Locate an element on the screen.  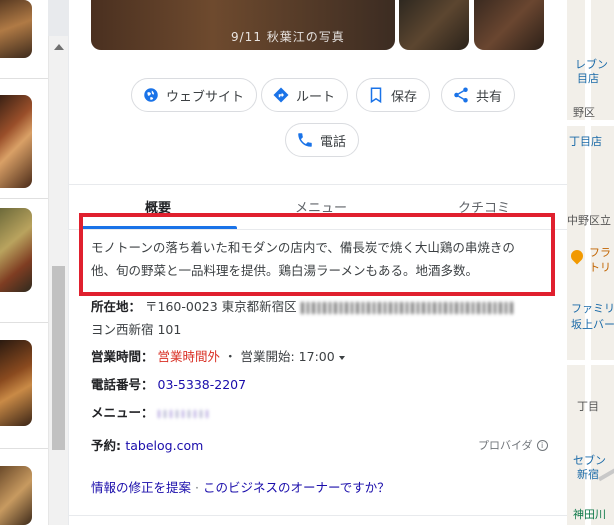
globe-icon is located at coordinates (151, 95).